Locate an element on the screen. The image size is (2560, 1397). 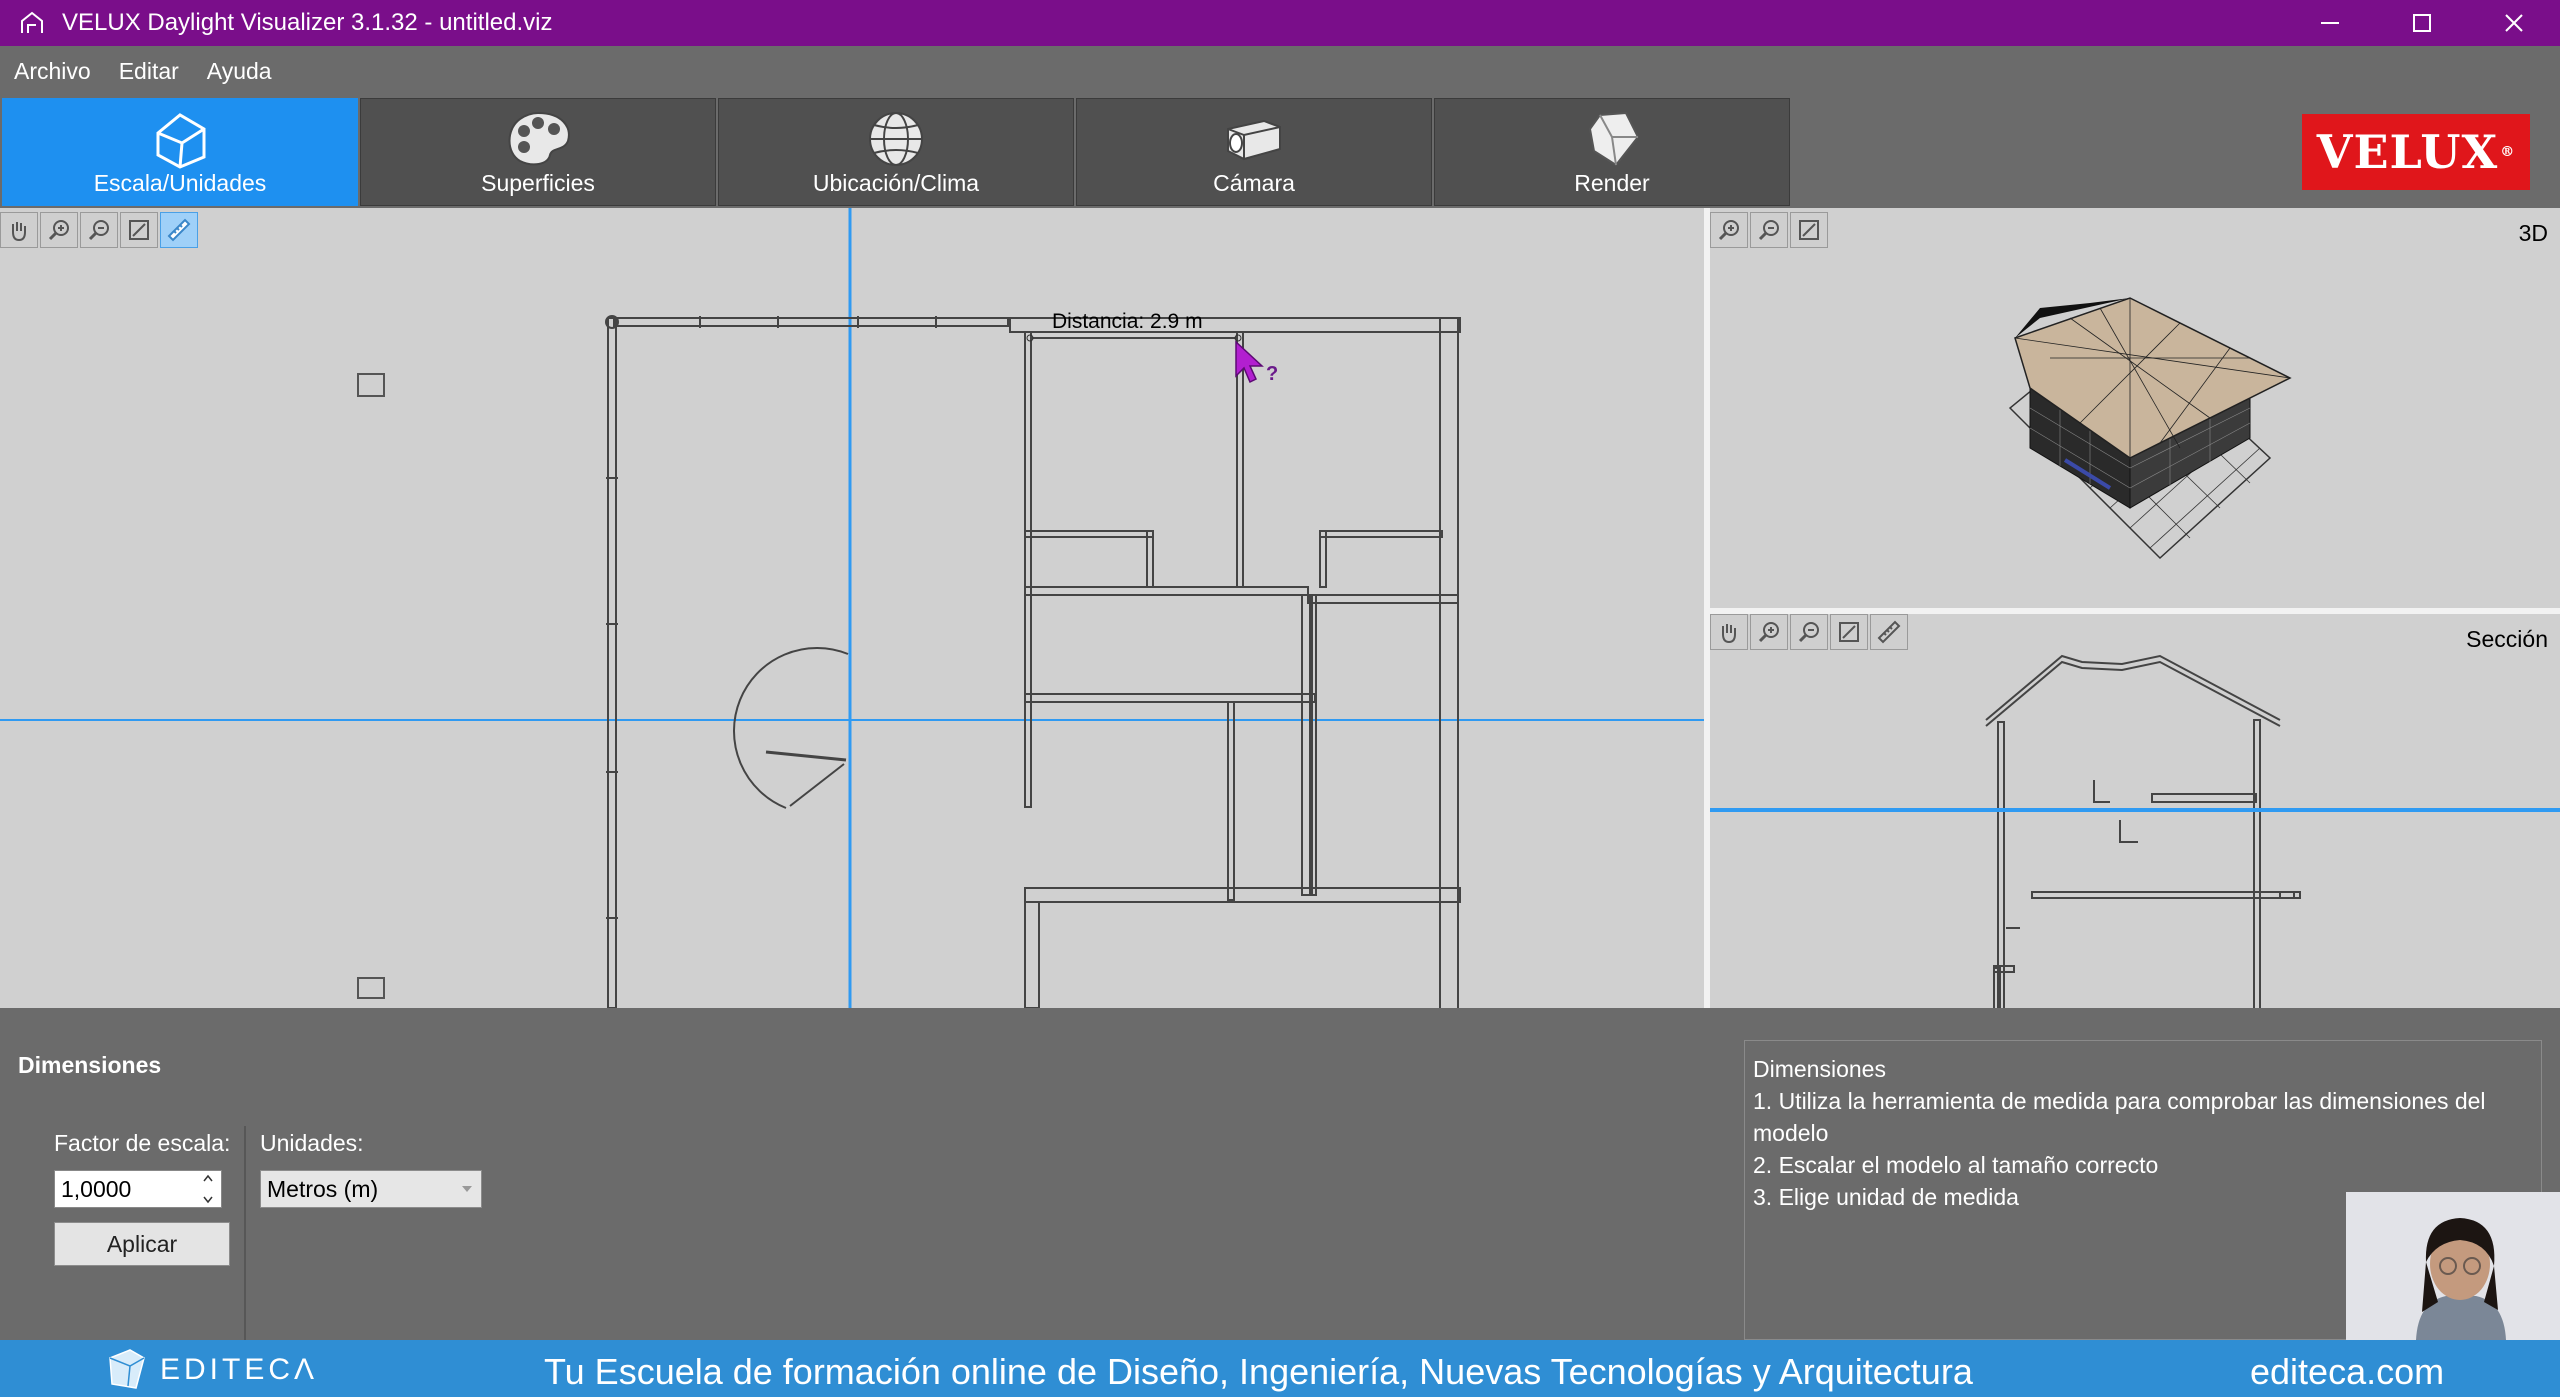
app-icon is located at coordinates (32, 22).